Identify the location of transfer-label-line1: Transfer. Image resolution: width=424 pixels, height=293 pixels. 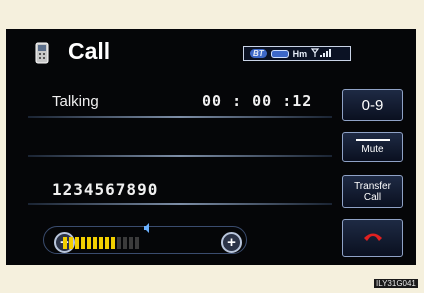
(372, 186).